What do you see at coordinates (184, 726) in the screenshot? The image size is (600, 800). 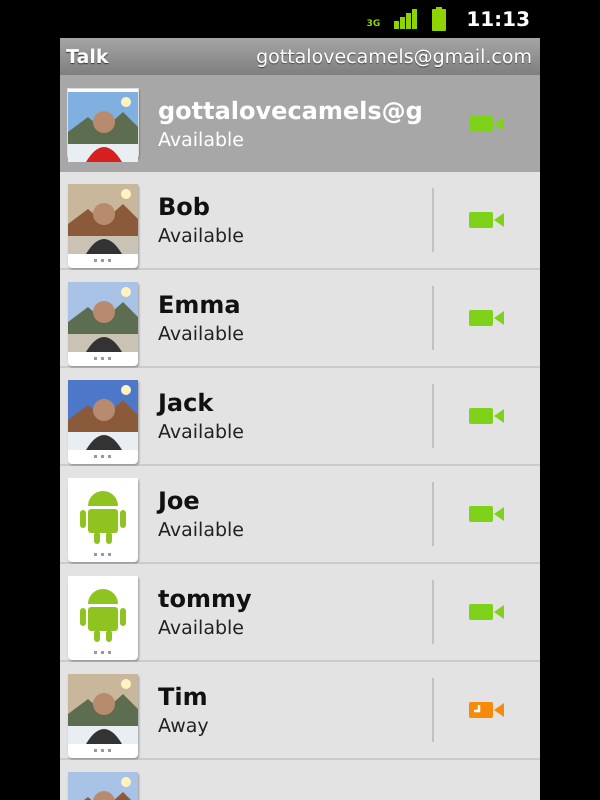 I see `contact-status: Away` at bounding box center [184, 726].